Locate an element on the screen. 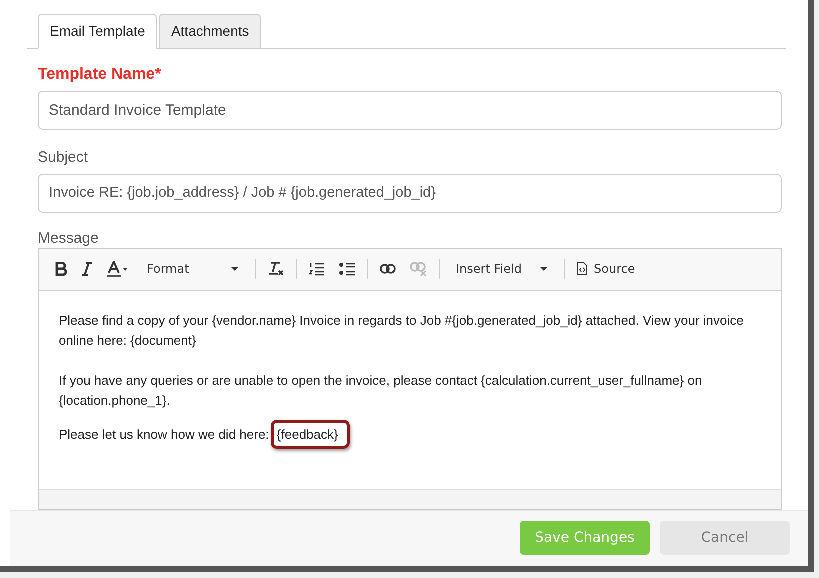 The height and width of the screenshot is (578, 819). dropdown-button: Insert Field is located at coordinates (502, 269).